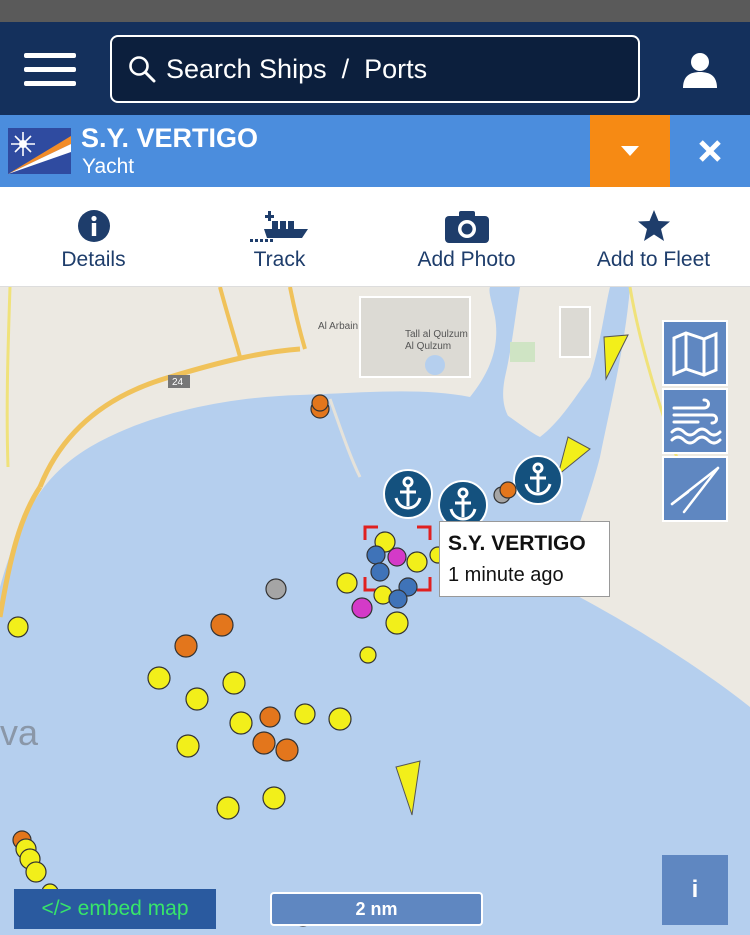  What do you see at coordinates (93, 259) in the screenshot?
I see `details-label: Details` at bounding box center [93, 259].